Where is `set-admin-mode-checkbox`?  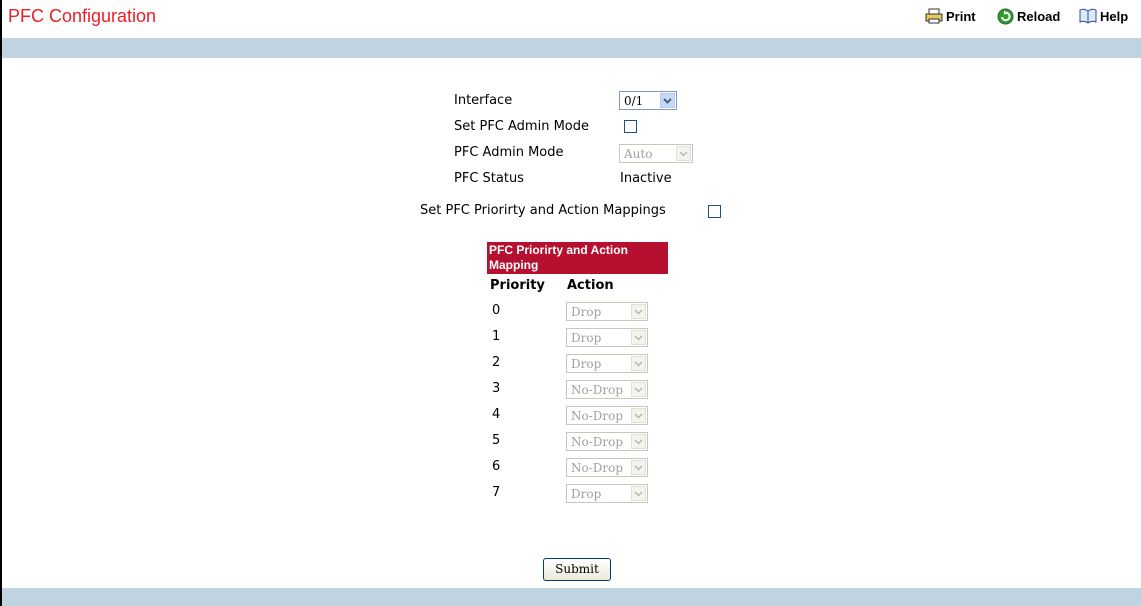 set-admin-mode-checkbox is located at coordinates (630, 126).